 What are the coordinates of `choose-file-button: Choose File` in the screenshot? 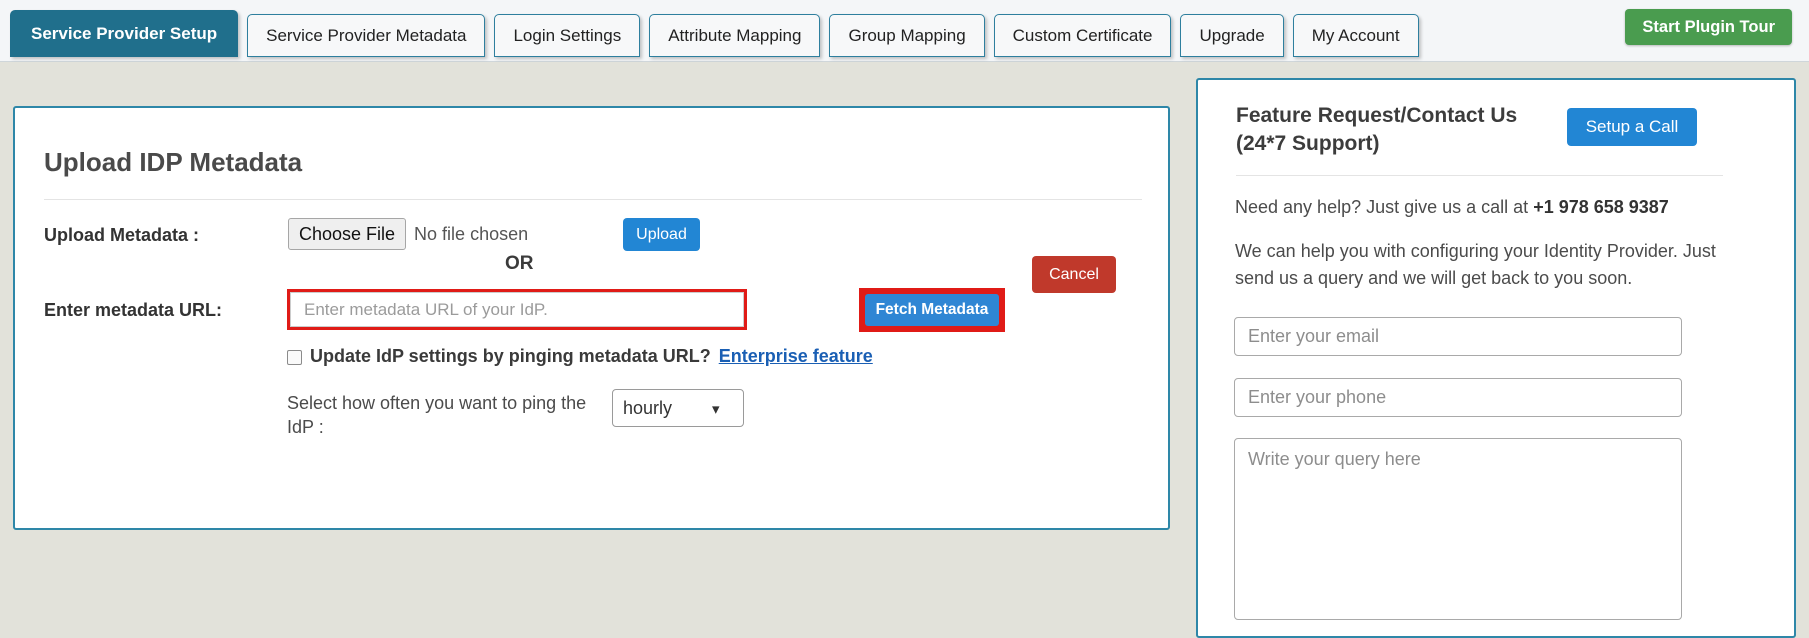 It's located at (347, 234).